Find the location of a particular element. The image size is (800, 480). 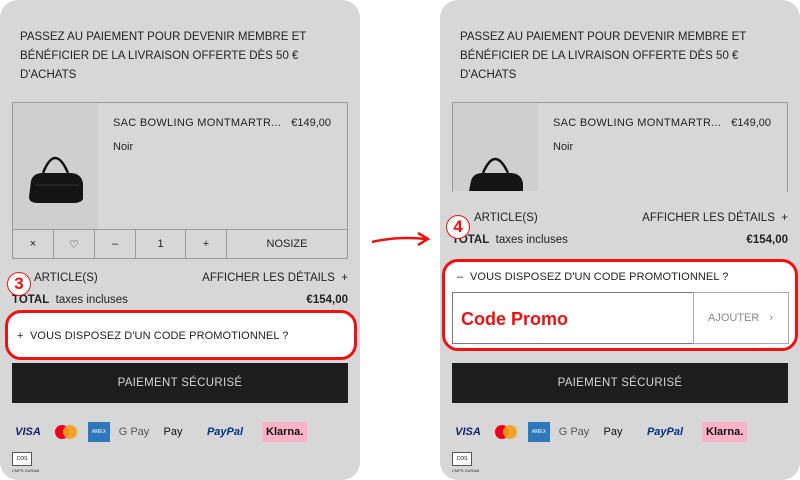

heart-icon: ♡ is located at coordinates (74, 244).